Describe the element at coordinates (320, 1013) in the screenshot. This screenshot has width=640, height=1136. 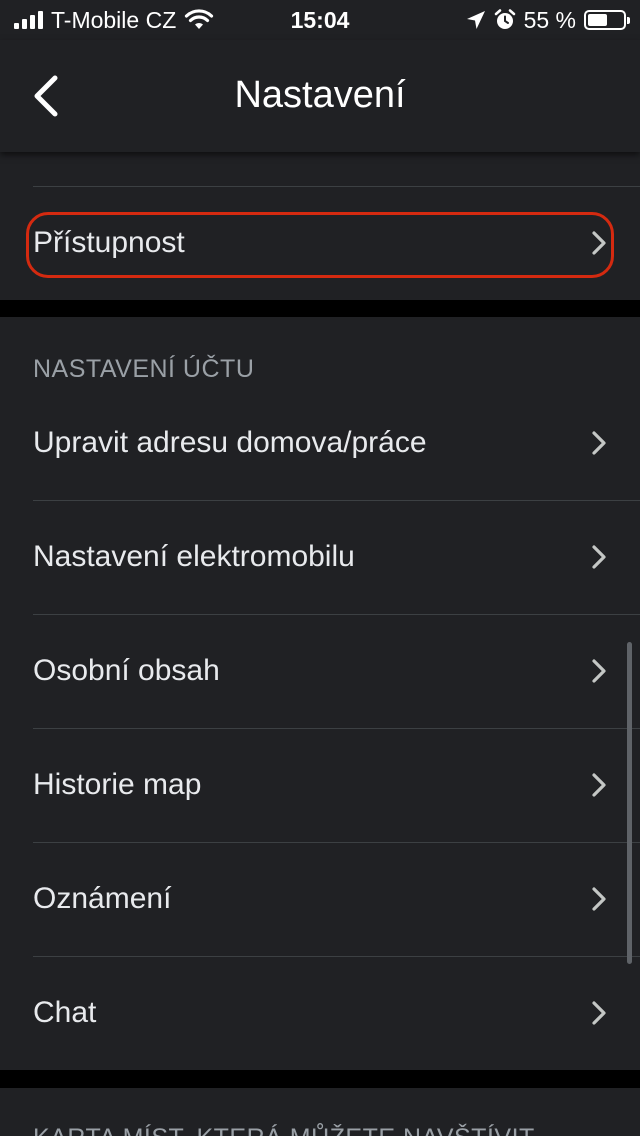
I see `settings-item-chat: Chat` at that location.